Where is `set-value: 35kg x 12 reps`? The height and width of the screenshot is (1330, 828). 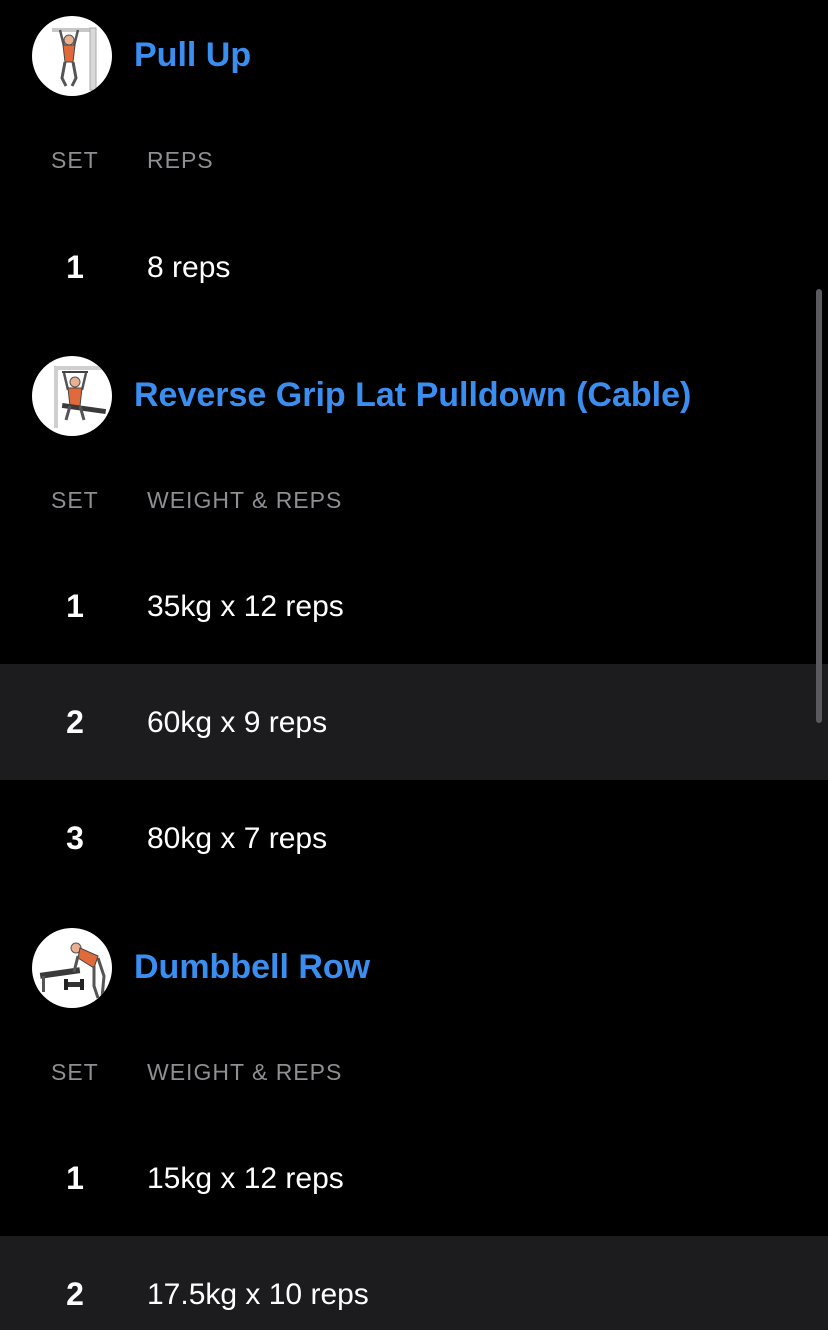
set-value: 35kg x 12 reps is located at coordinates (245, 606).